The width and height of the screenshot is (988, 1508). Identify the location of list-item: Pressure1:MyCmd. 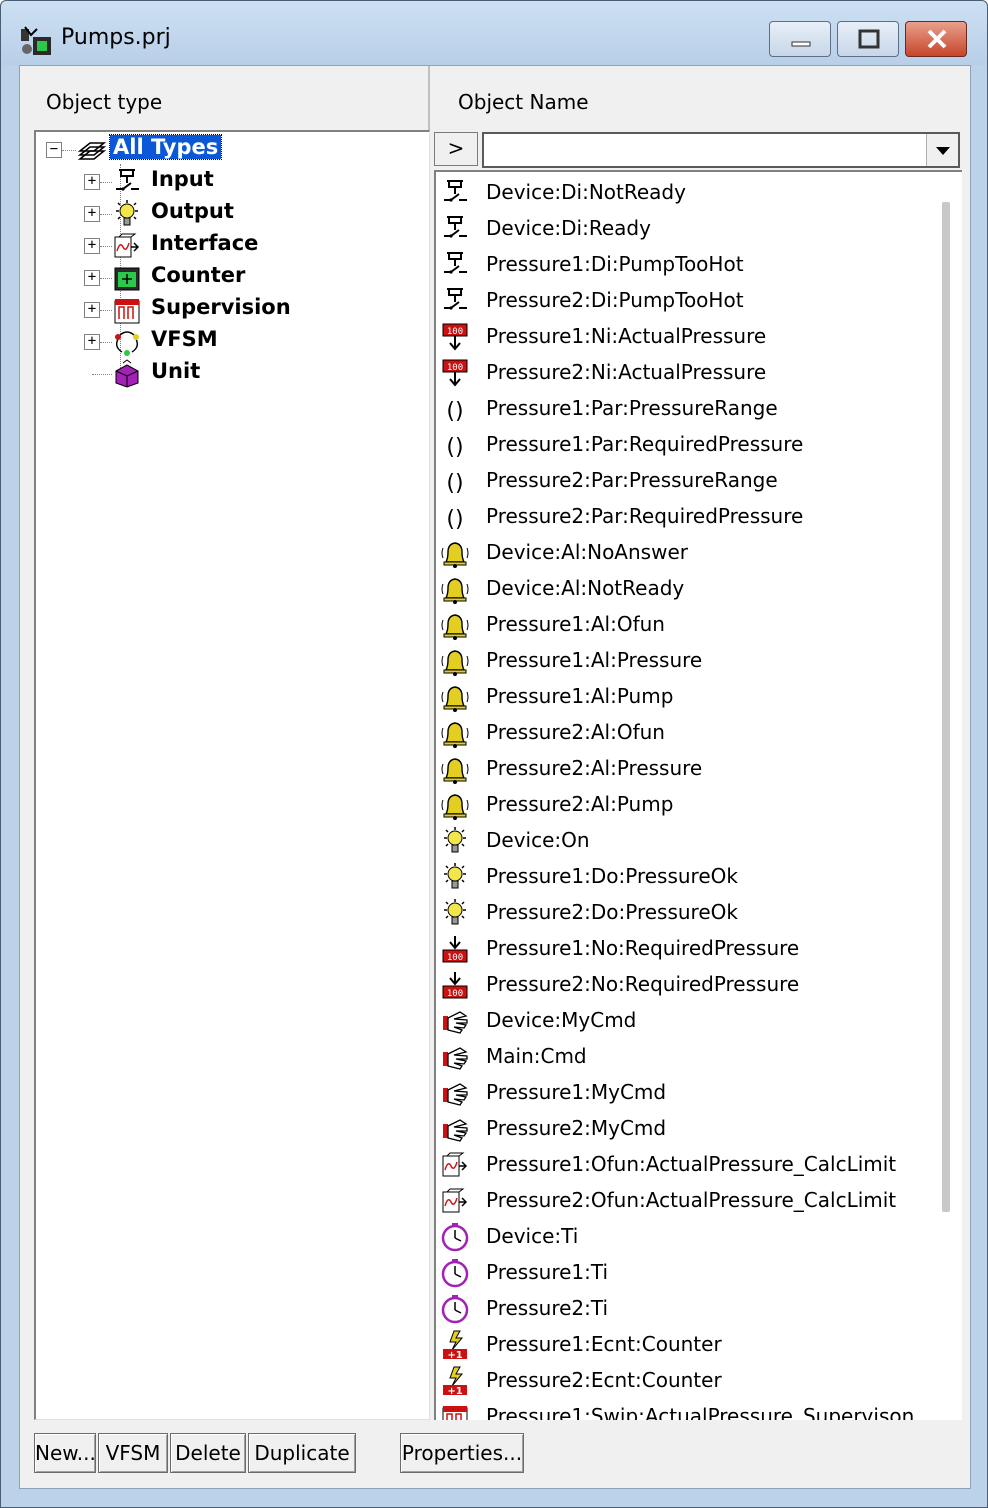
(686, 1094).